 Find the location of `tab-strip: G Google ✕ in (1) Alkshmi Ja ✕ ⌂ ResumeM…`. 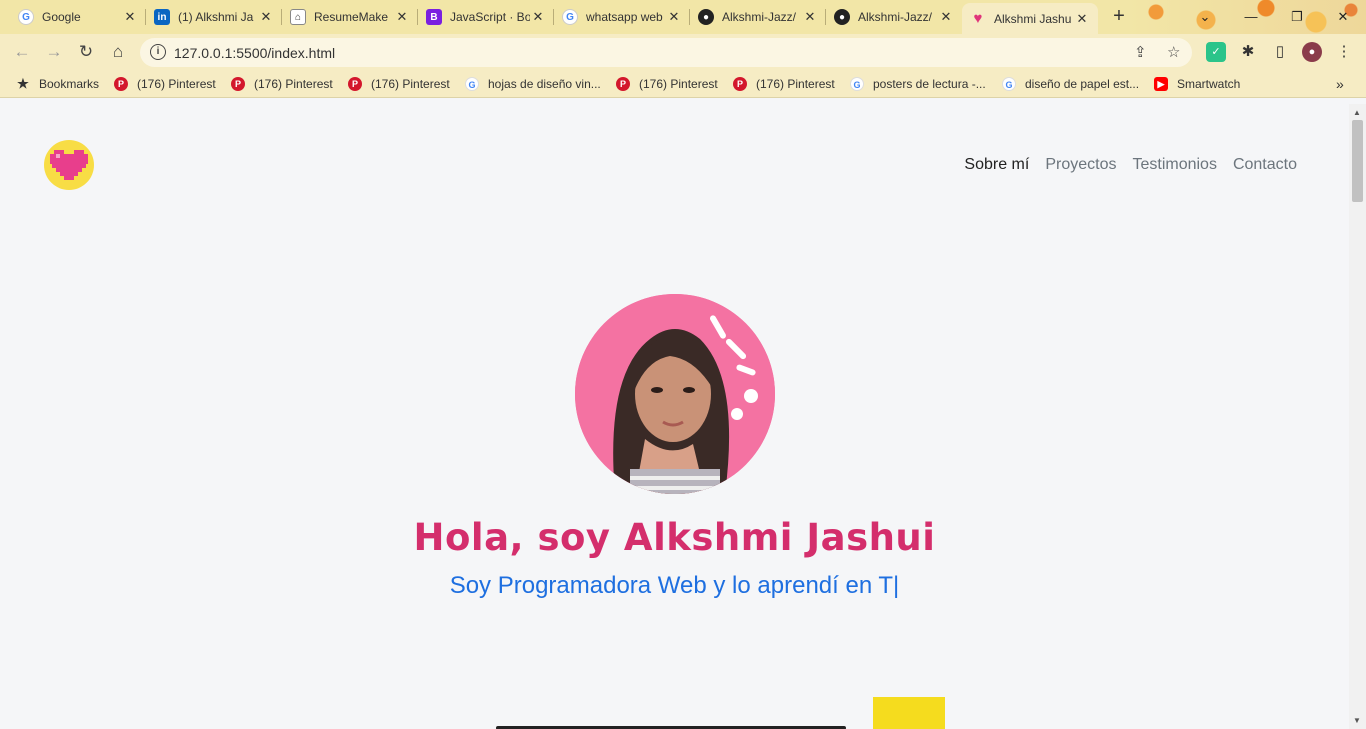

tab-strip: G Google ✕ in (1) Alkshmi Ja ✕ ⌂ ResumeM… is located at coordinates (683, 17).